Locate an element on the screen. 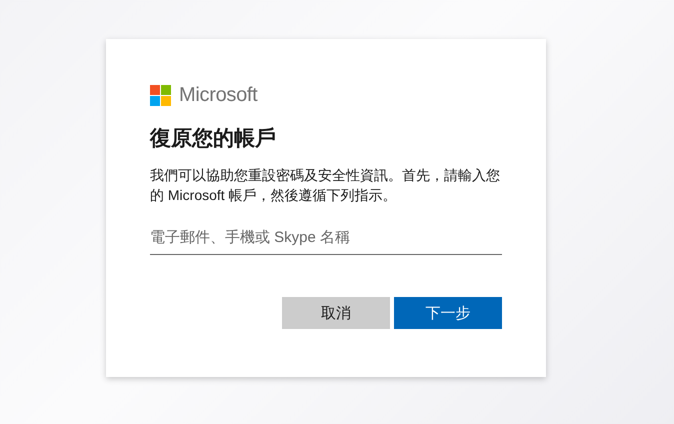  dialog-title: 復原您的帳戶 is located at coordinates (213, 139).